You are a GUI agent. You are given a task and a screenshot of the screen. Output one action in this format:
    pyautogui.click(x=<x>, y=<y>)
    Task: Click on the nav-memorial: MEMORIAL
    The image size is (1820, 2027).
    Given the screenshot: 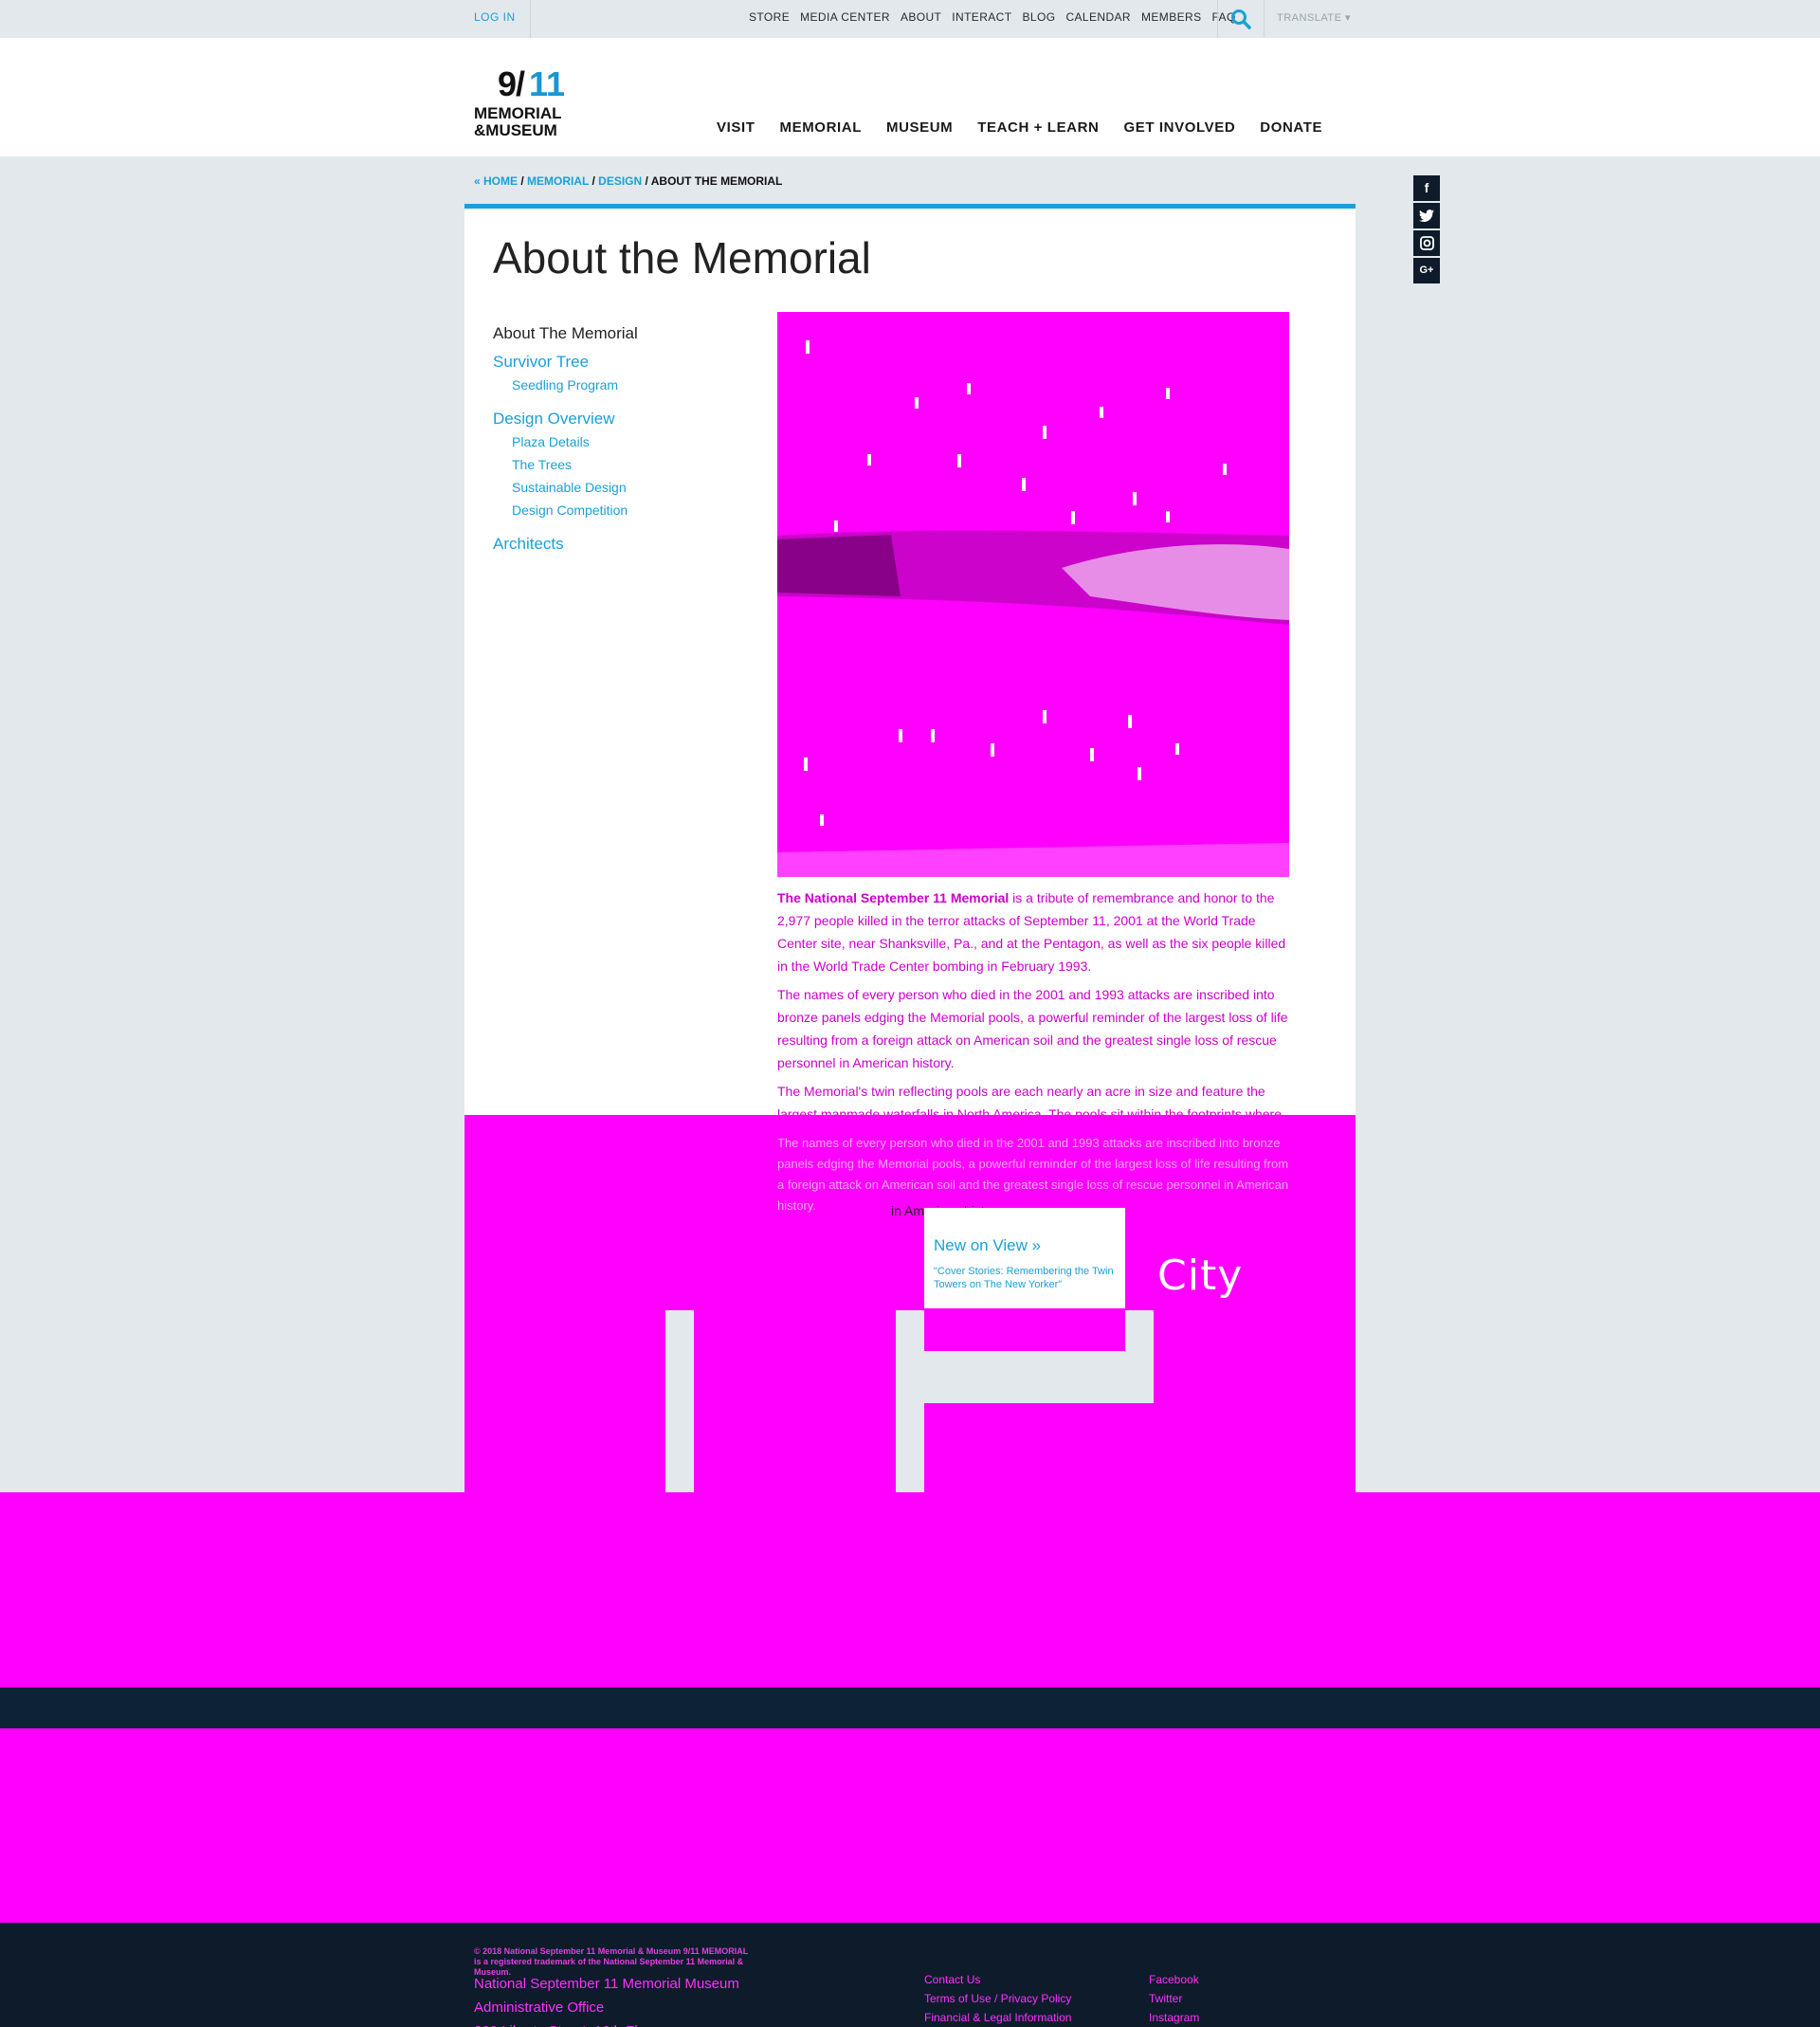 What is the action you would take?
    pyautogui.click(x=821, y=127)
    